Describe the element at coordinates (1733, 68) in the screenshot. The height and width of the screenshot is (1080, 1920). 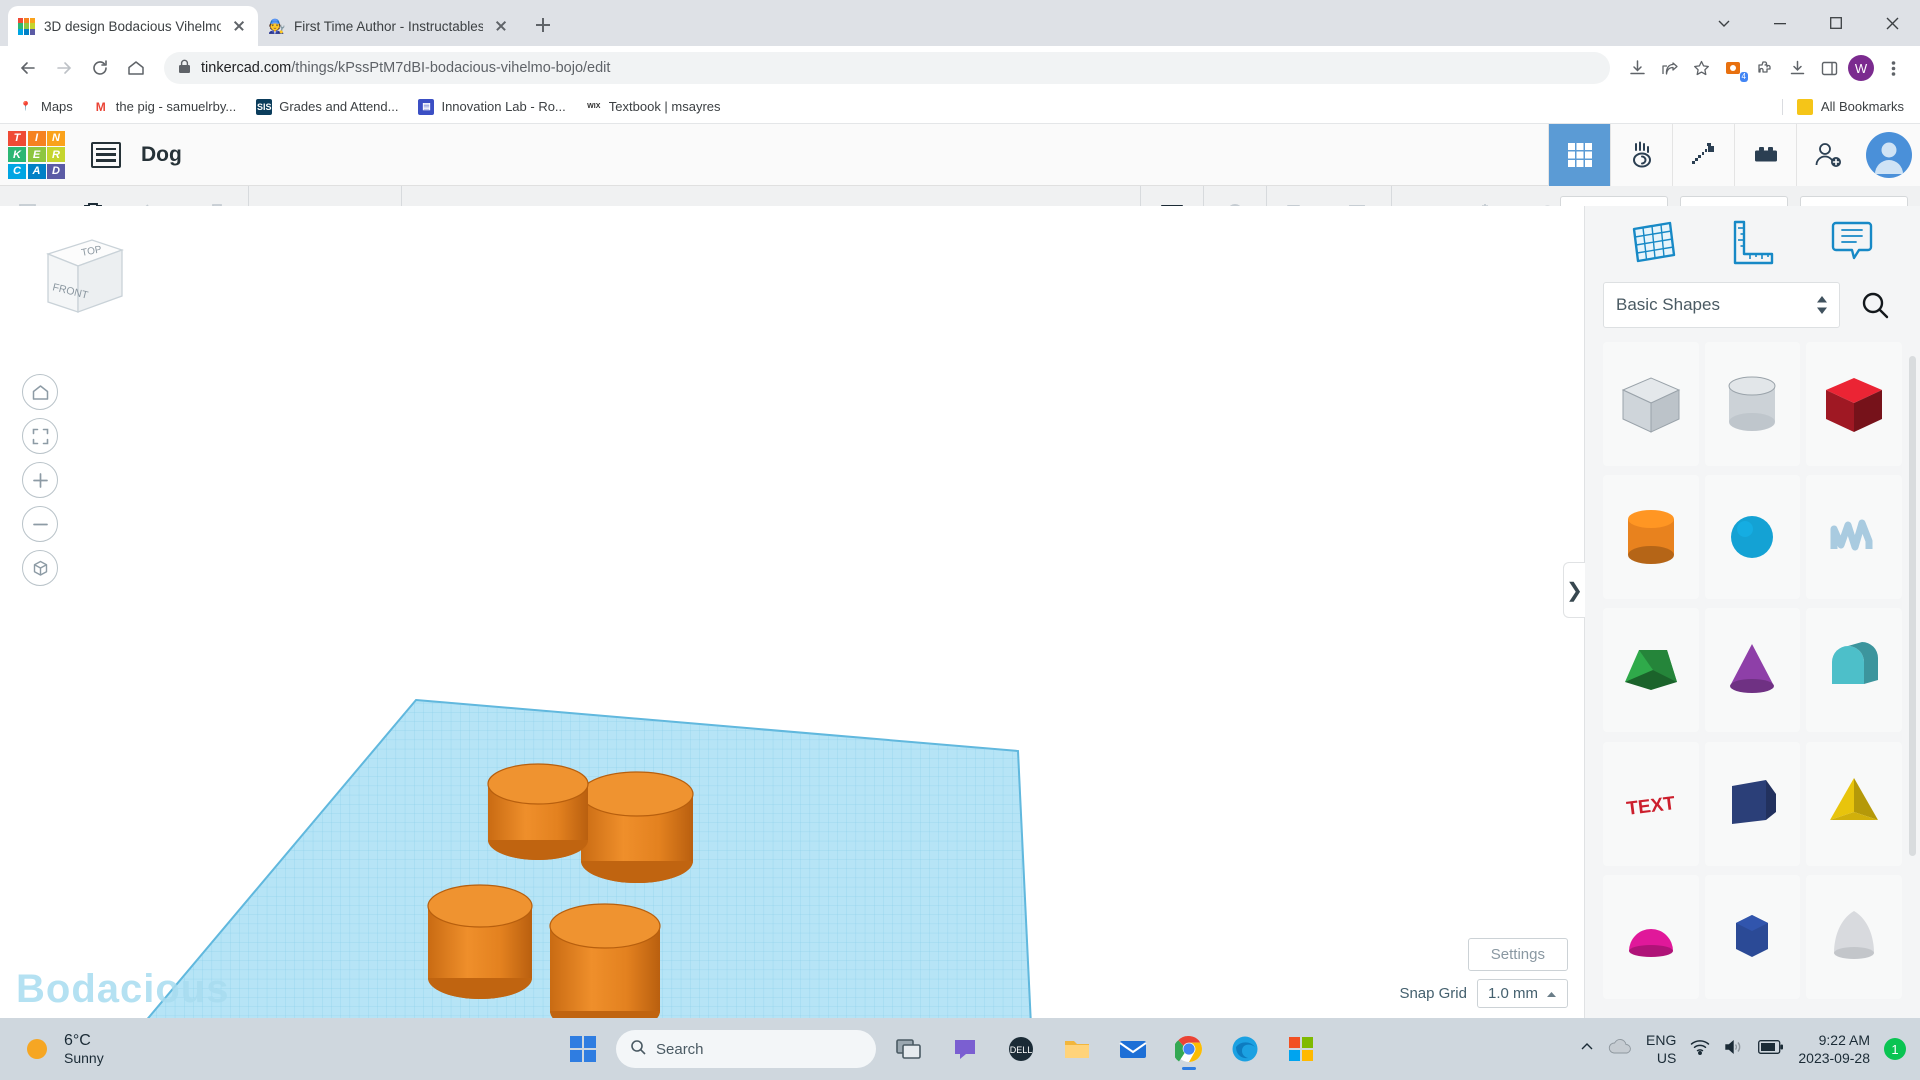
I see `extension-puzzle-icon: 4` at that location.